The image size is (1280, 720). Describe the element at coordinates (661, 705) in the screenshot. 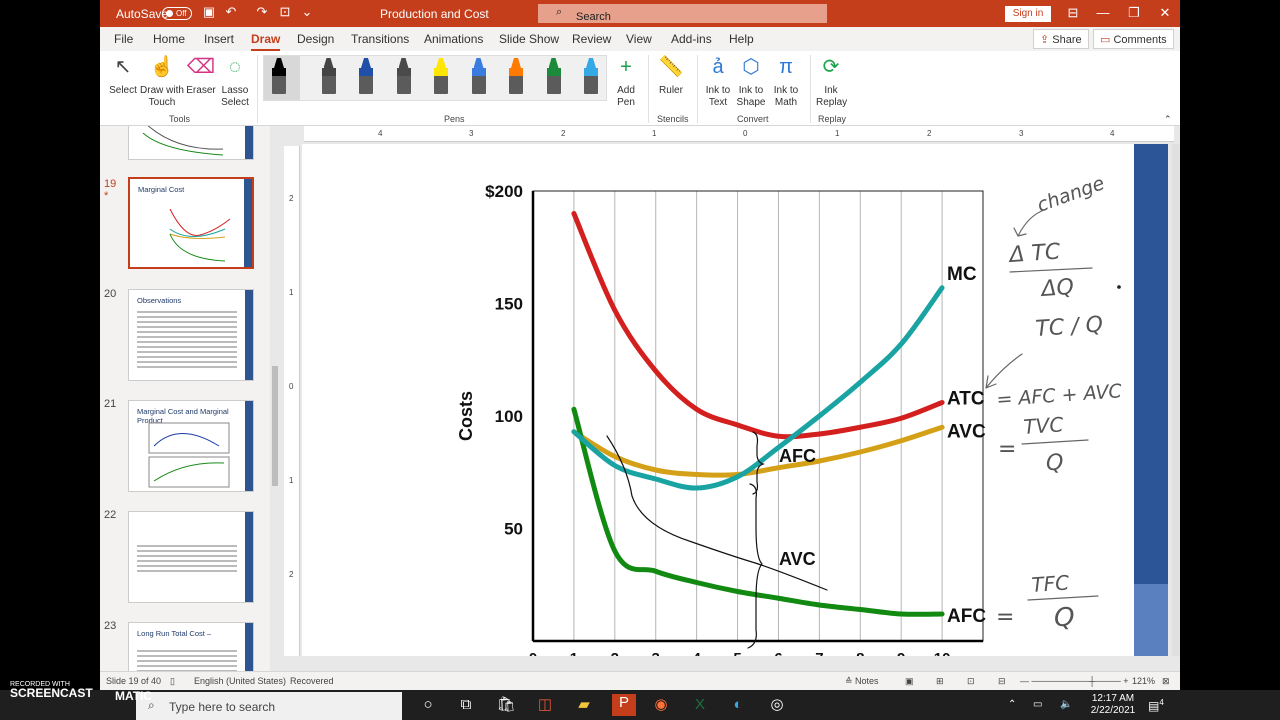

I see `firefox-icon: ◉` at that location.